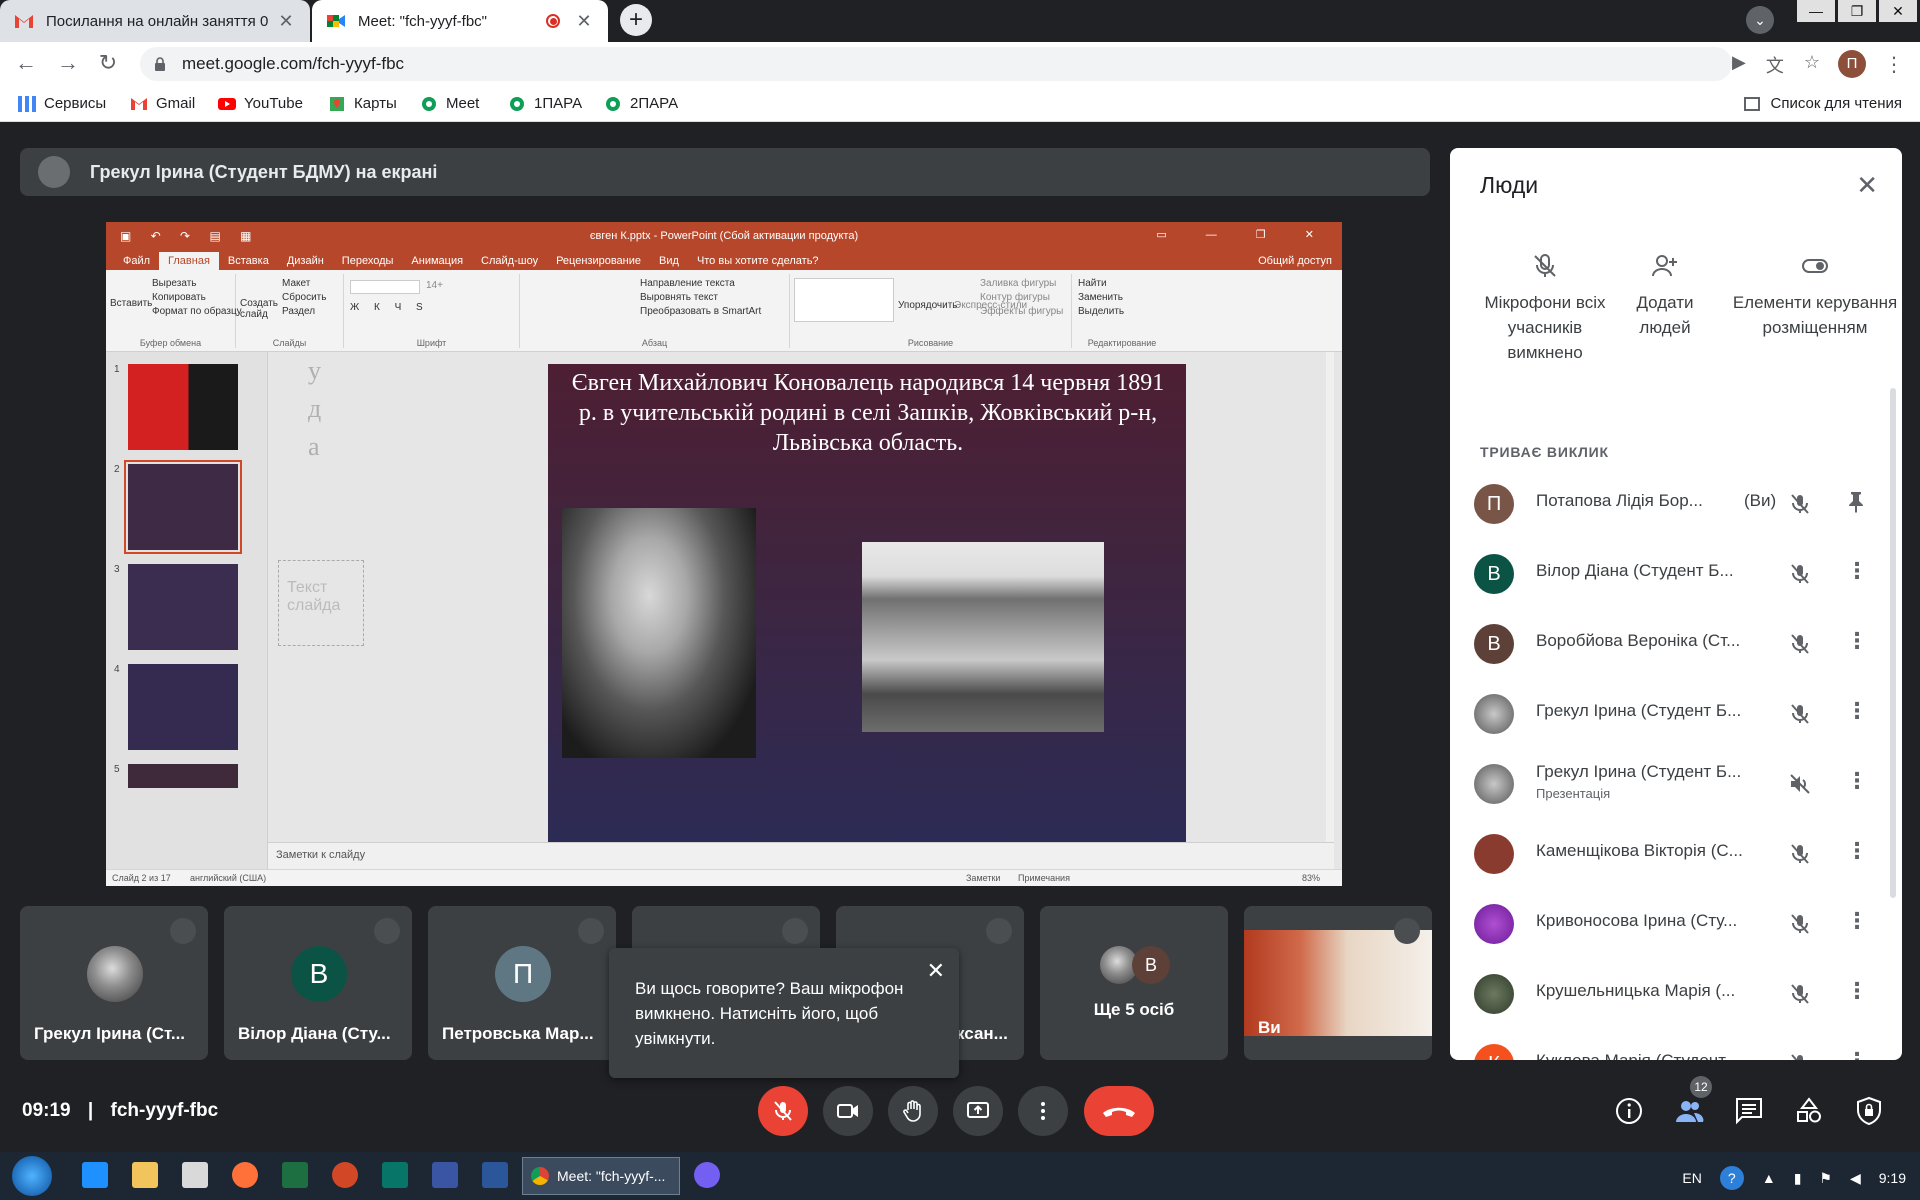  Describe the element at coordinates (1760, 20) in the screenshot. I see `chevron-down-icon: ⌄` at that location.